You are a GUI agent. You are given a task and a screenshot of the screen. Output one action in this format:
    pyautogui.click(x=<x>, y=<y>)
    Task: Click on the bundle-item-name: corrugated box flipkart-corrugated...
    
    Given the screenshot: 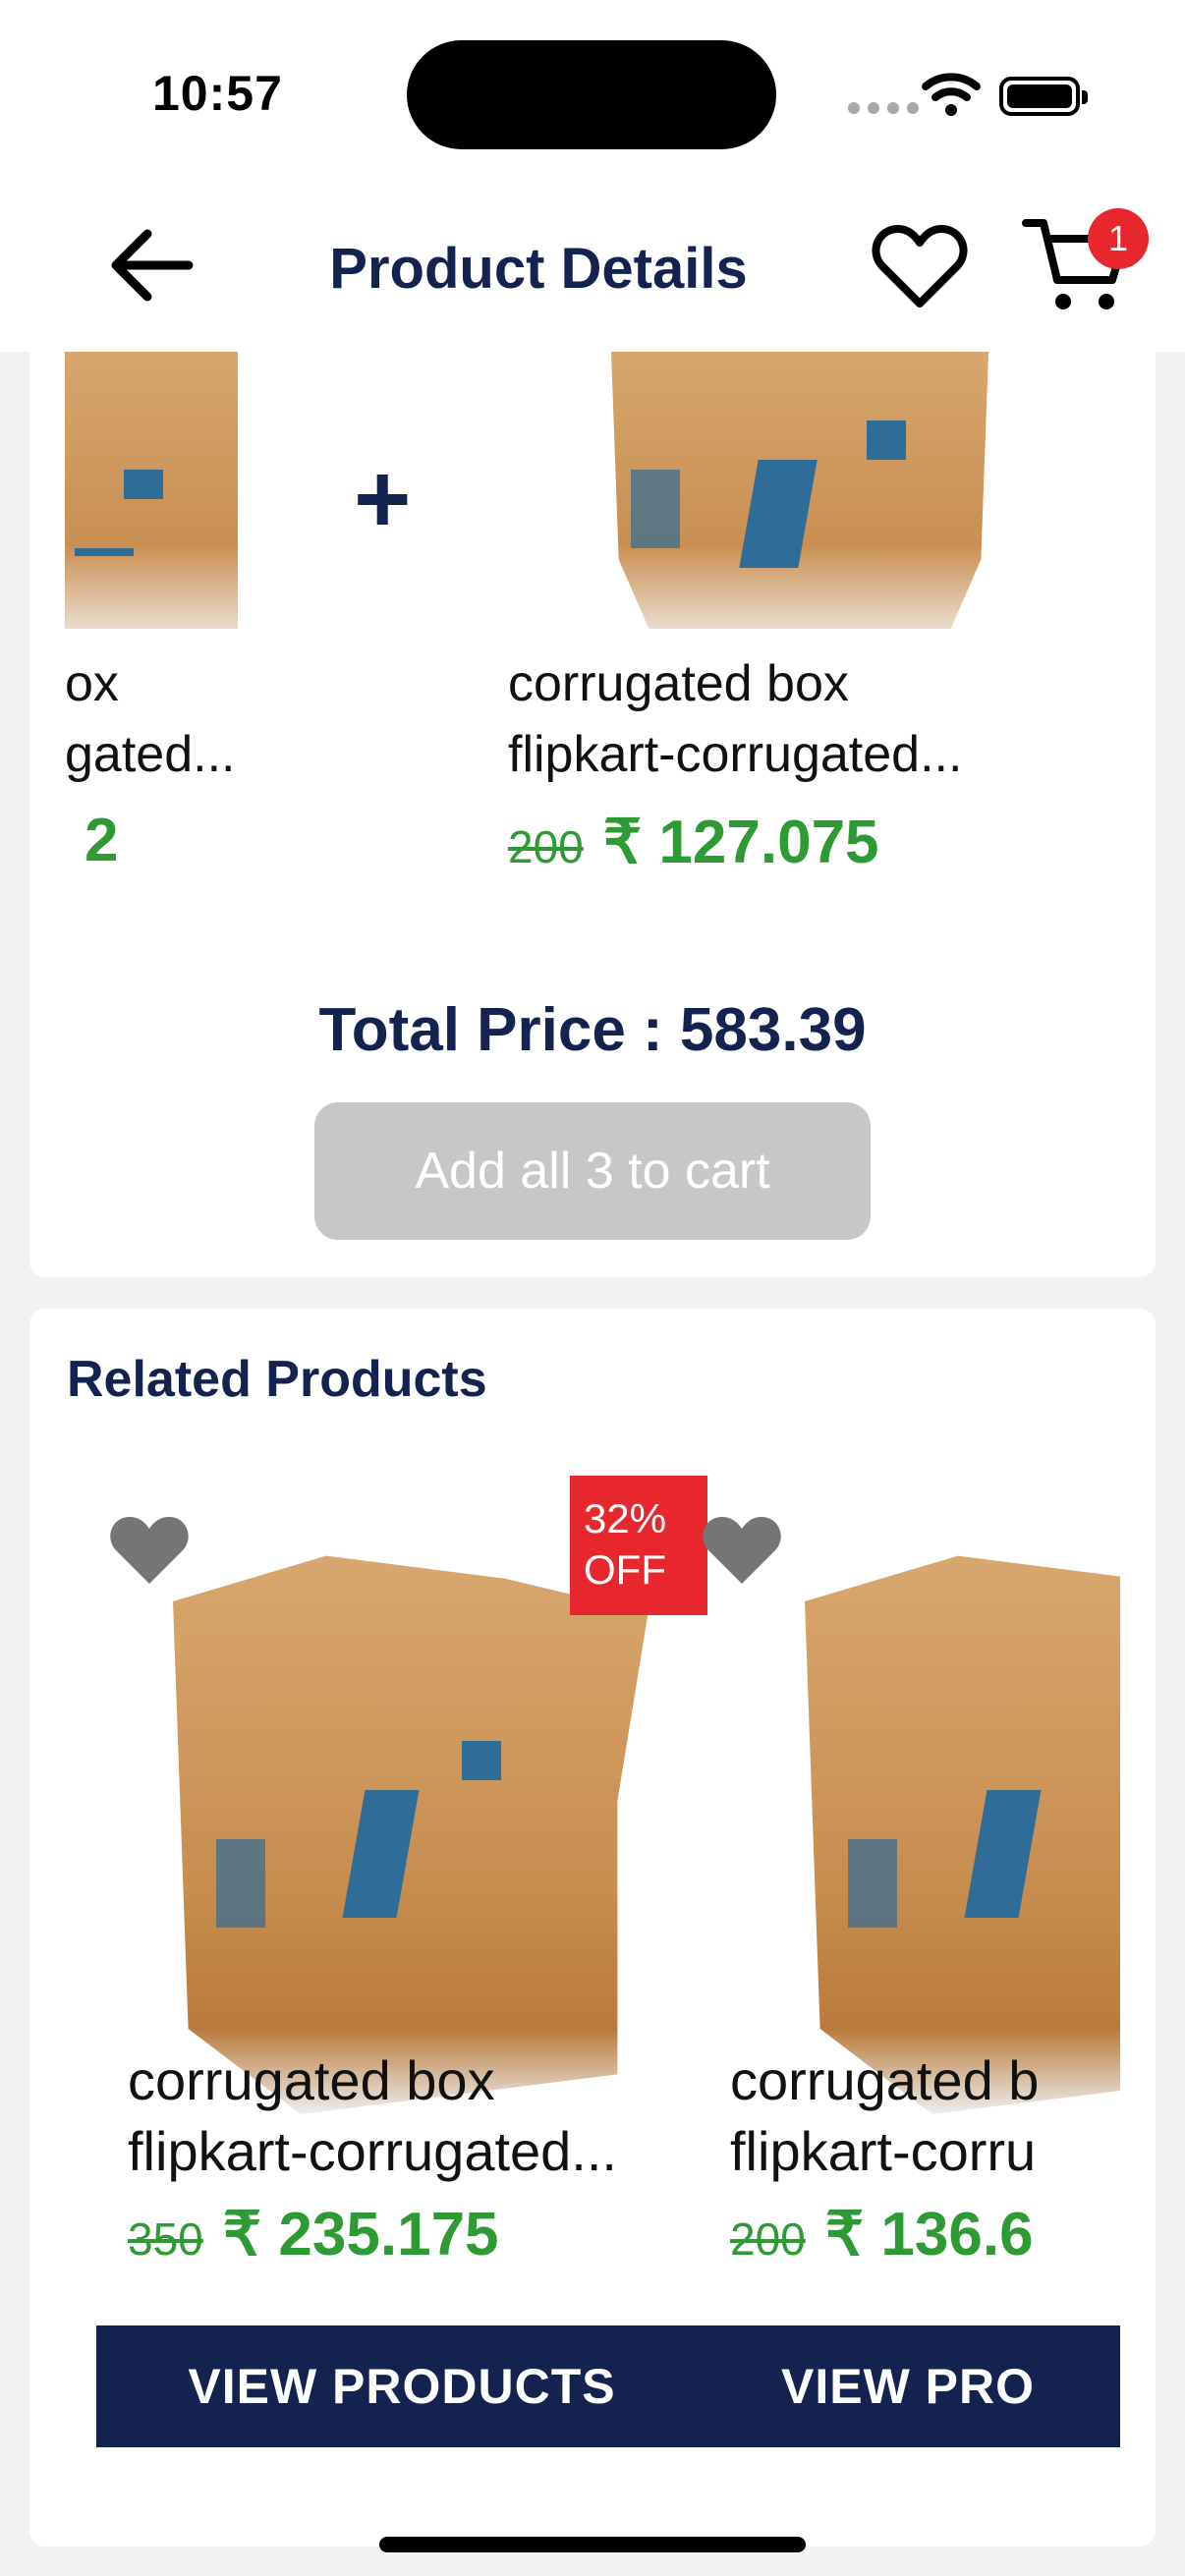 What is the action you would take?
    pyautogui.click(x=813, y=719)
    